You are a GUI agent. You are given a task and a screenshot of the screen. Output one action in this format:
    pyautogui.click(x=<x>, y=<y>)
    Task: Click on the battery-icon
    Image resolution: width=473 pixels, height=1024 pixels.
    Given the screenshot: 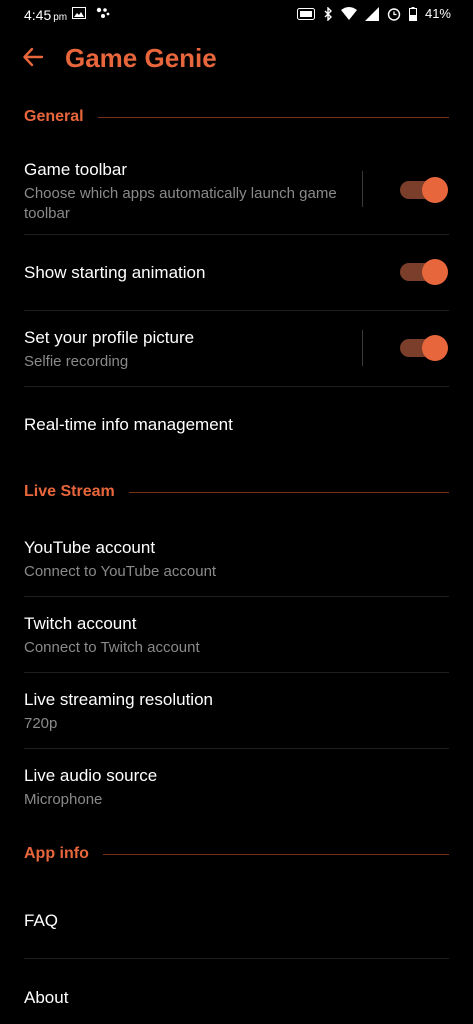 What is the action you would take?
    pyautogui.click(x=412, y=13)
    